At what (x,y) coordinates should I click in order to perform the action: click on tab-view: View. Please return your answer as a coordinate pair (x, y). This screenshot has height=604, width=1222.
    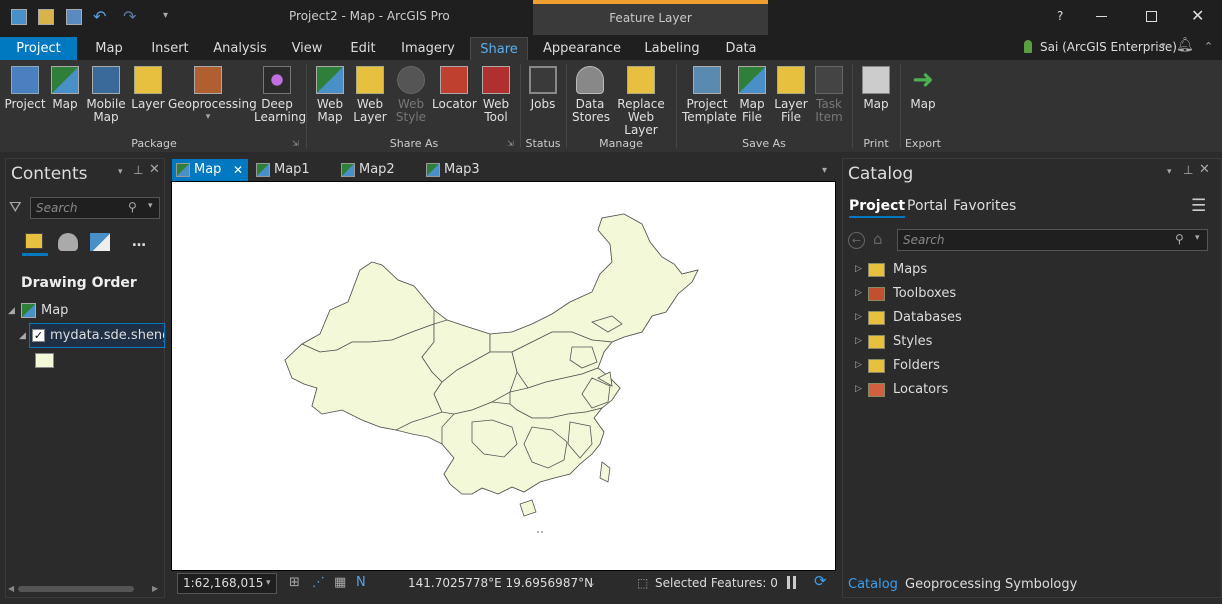
    Looking at the image, I should click on (307, 48).